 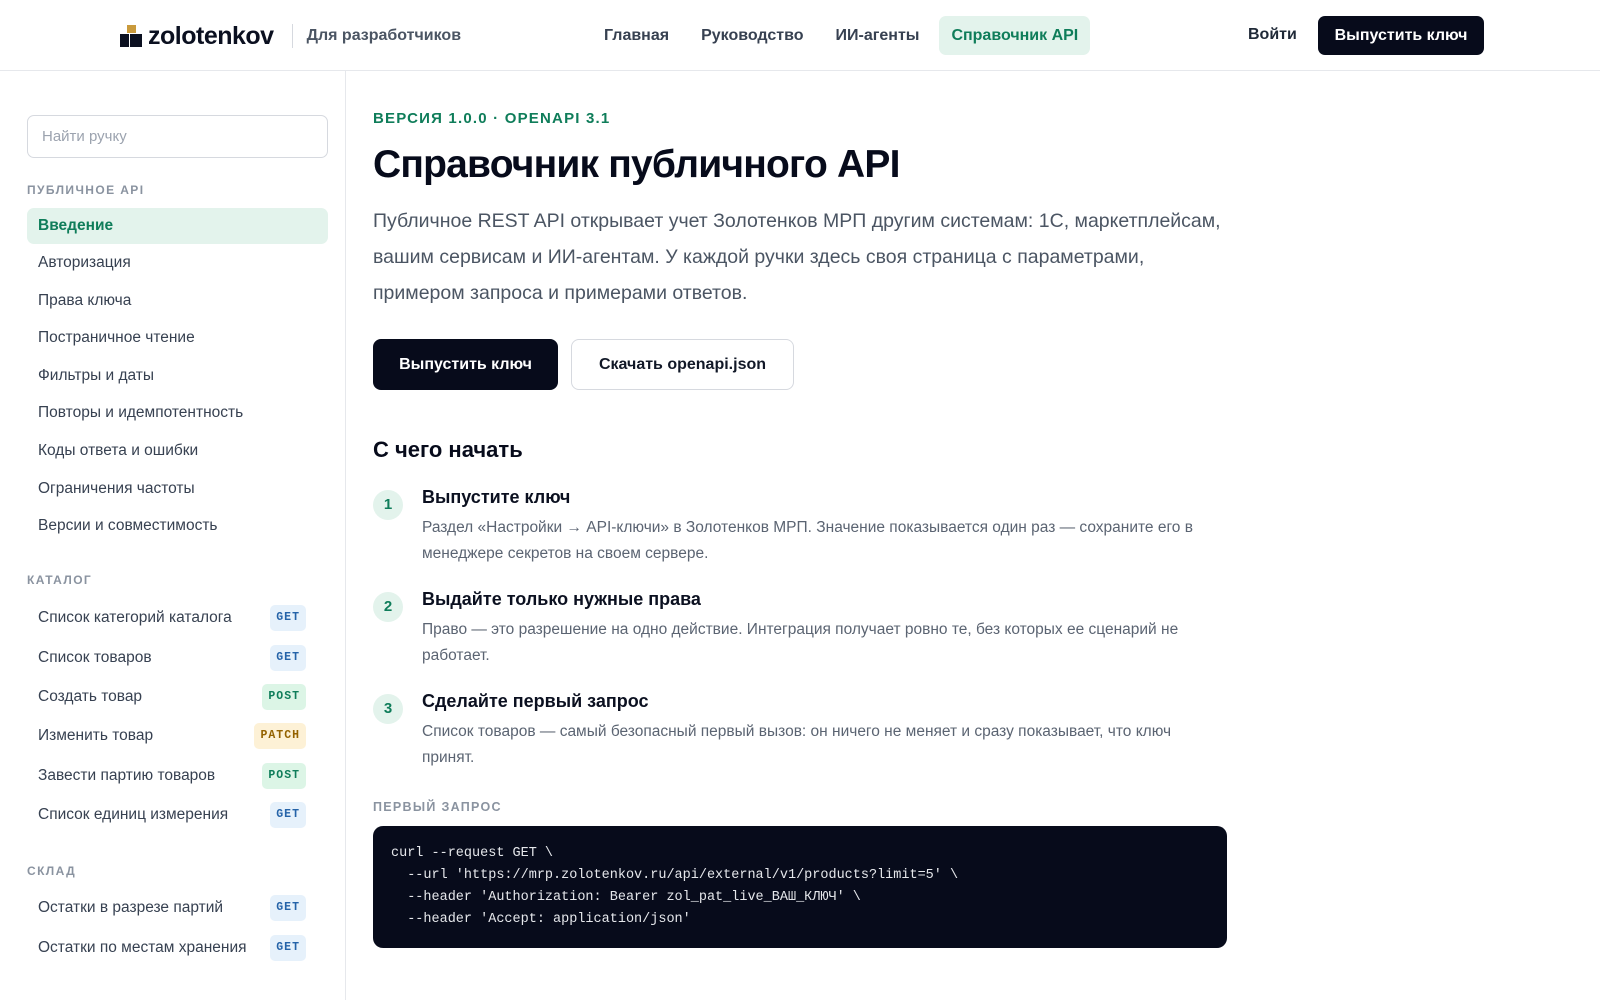 I want to click on sidebar-item-label: Список категорий каталога, so click(x=135, y=617).